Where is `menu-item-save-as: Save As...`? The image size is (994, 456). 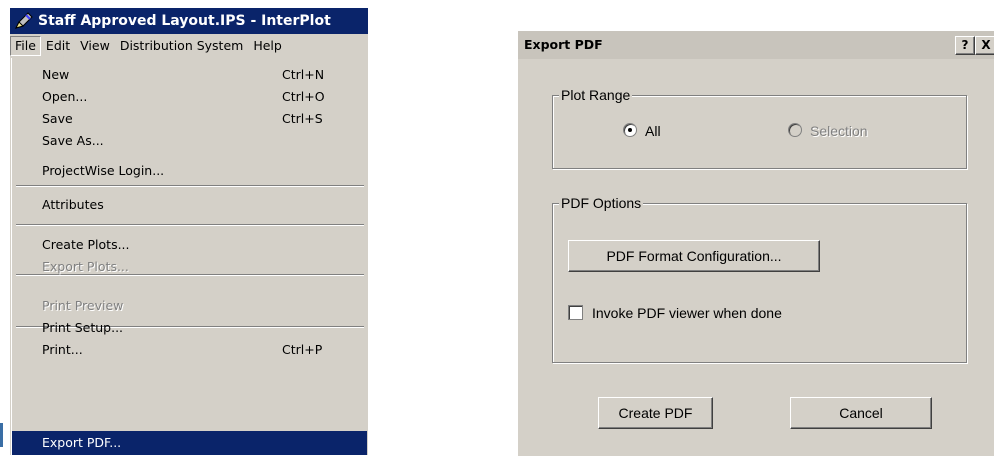
menu-item-save-as: Save As... is located at coordinates (189, 141).